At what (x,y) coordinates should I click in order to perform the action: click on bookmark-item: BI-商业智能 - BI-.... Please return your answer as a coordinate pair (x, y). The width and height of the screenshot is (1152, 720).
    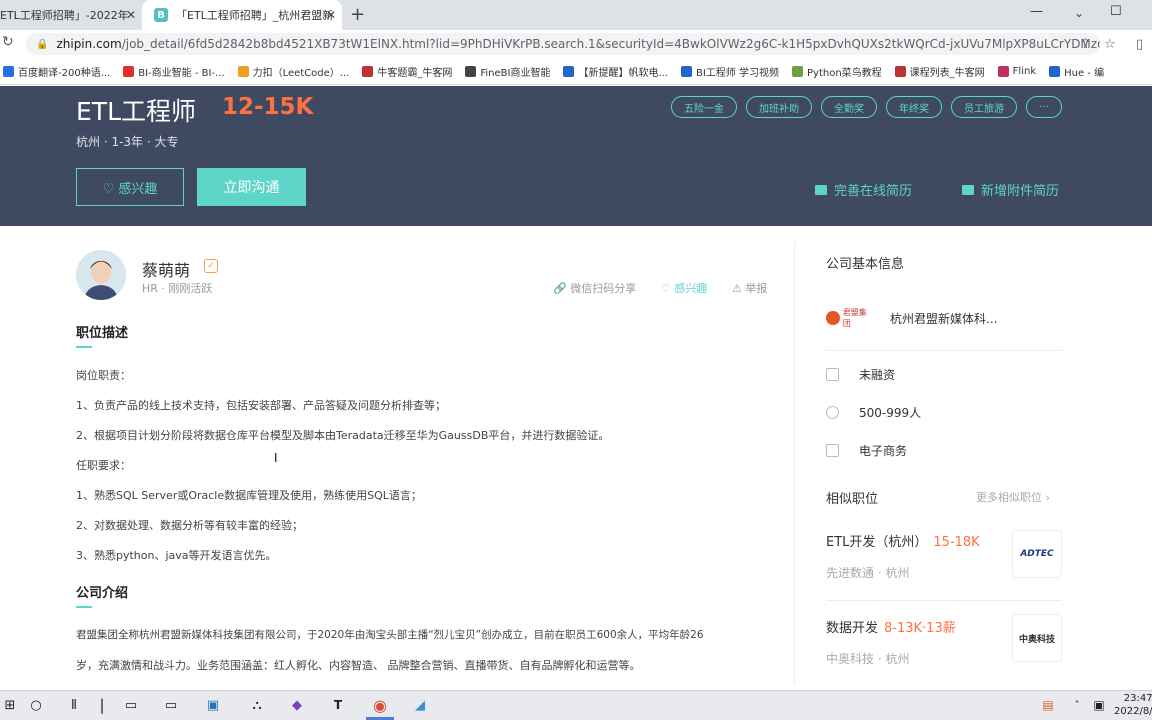
    Looking at the image, I should click on (174, 71).